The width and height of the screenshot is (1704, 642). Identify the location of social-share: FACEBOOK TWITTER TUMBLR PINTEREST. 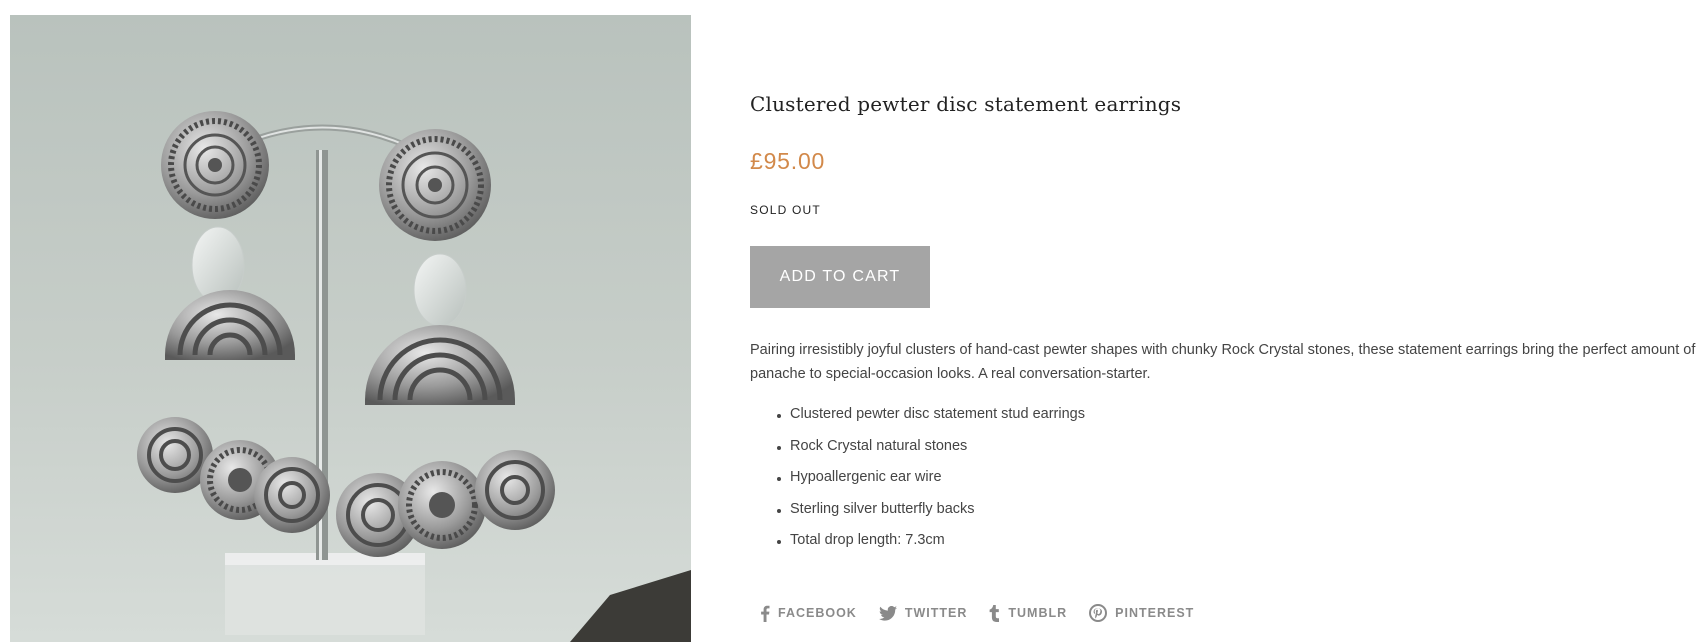
(988, 613).